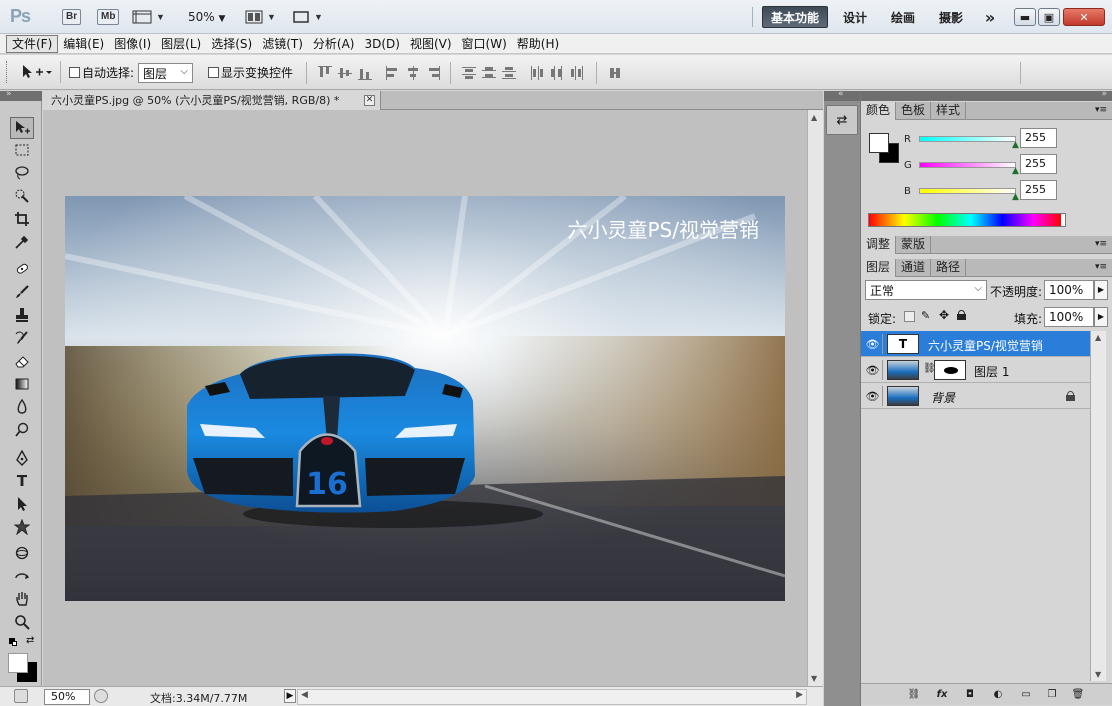 This screenshot has height=706, width=1112. I want to click on hand-tool, so click(22, 599).